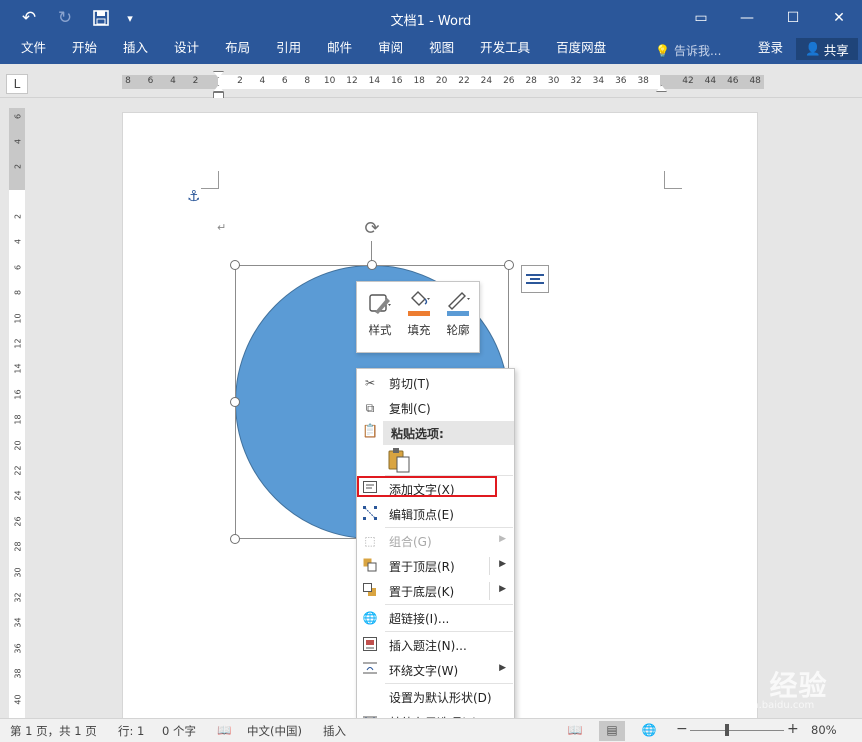 The width and height of the screenshot is (862, 742). What do you see at coordinates (435, 514) in the screenshot?
I see `menu-item-edit-points: 编辑顶点(E)` at bounding box center [435, 514].